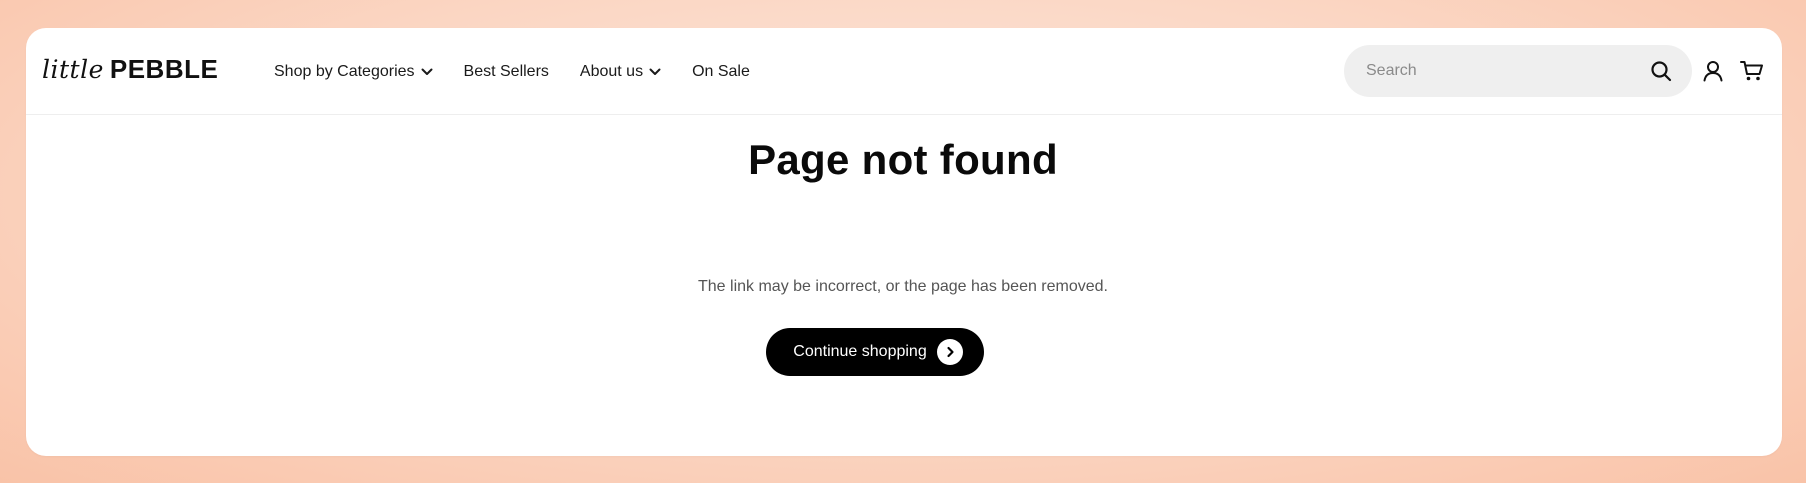 The height and width of the screenshot is (483, 1806). I want to click on nav-item-label: About us, so click(611, 71).